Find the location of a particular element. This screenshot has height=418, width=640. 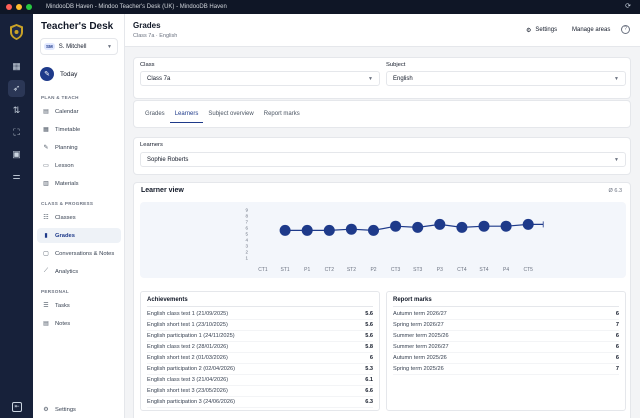

sidebar-item-grades: ▮ Grades is located at coordinates (79, 235).